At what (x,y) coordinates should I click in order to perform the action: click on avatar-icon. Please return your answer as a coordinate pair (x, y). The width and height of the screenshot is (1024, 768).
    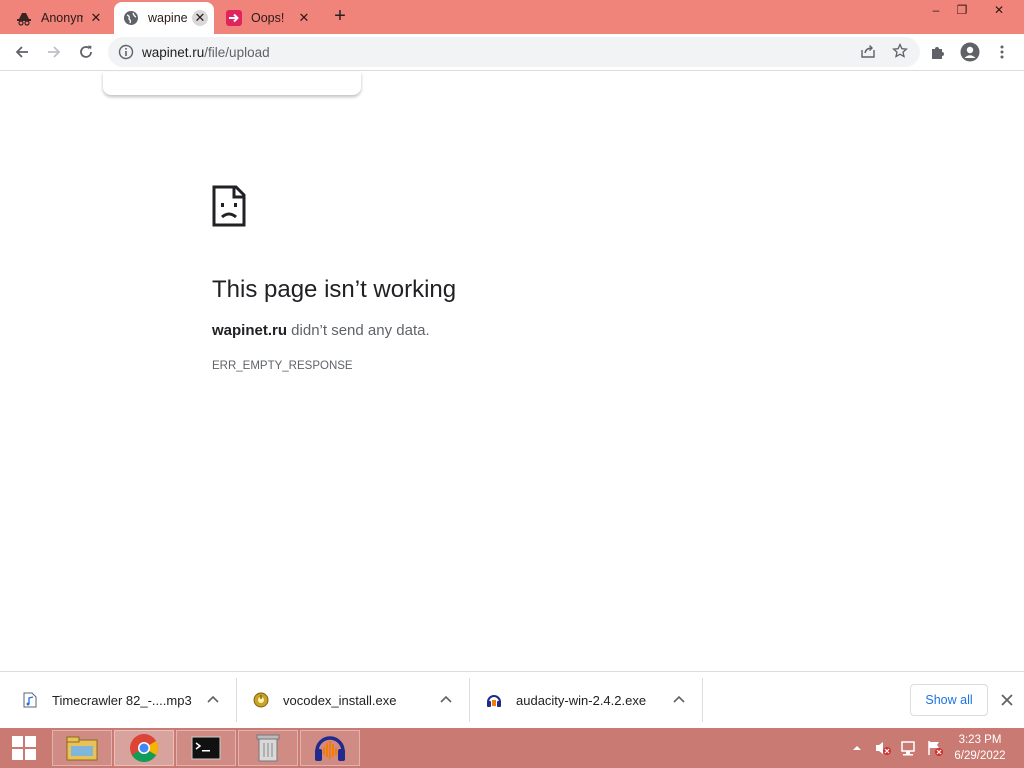
    Looking at the image, I should click on (970, 52).